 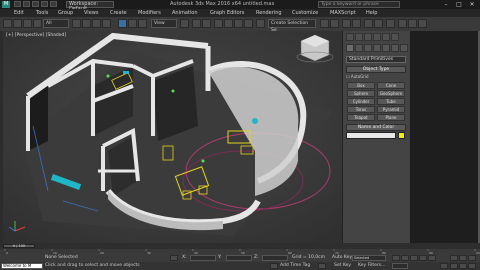 I want to click on next-frame-icon, so click(x=423, y=258).